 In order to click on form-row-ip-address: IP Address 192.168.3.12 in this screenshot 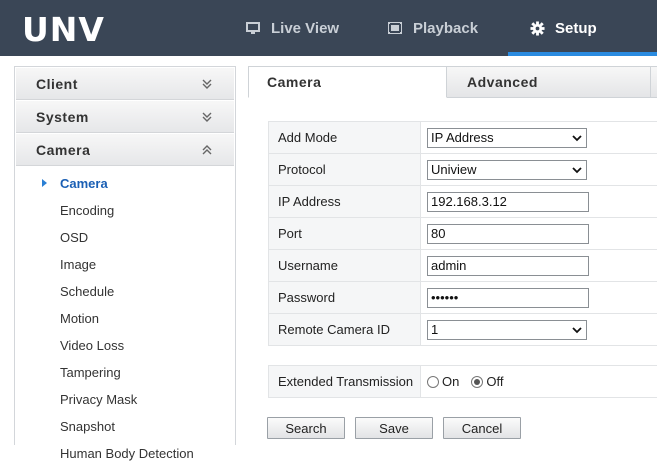, I will do `click(462, 202)`.